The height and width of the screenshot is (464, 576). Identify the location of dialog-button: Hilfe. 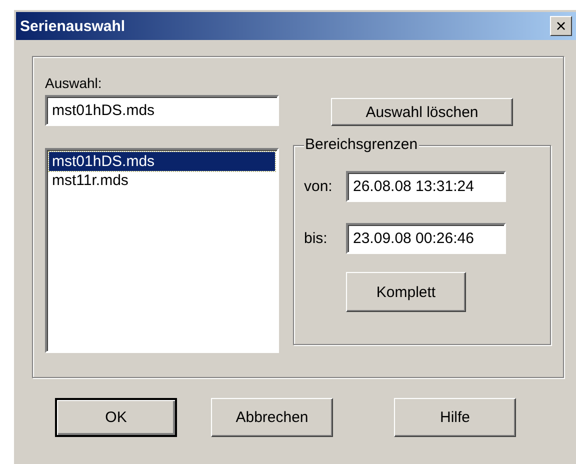
(455, 417).